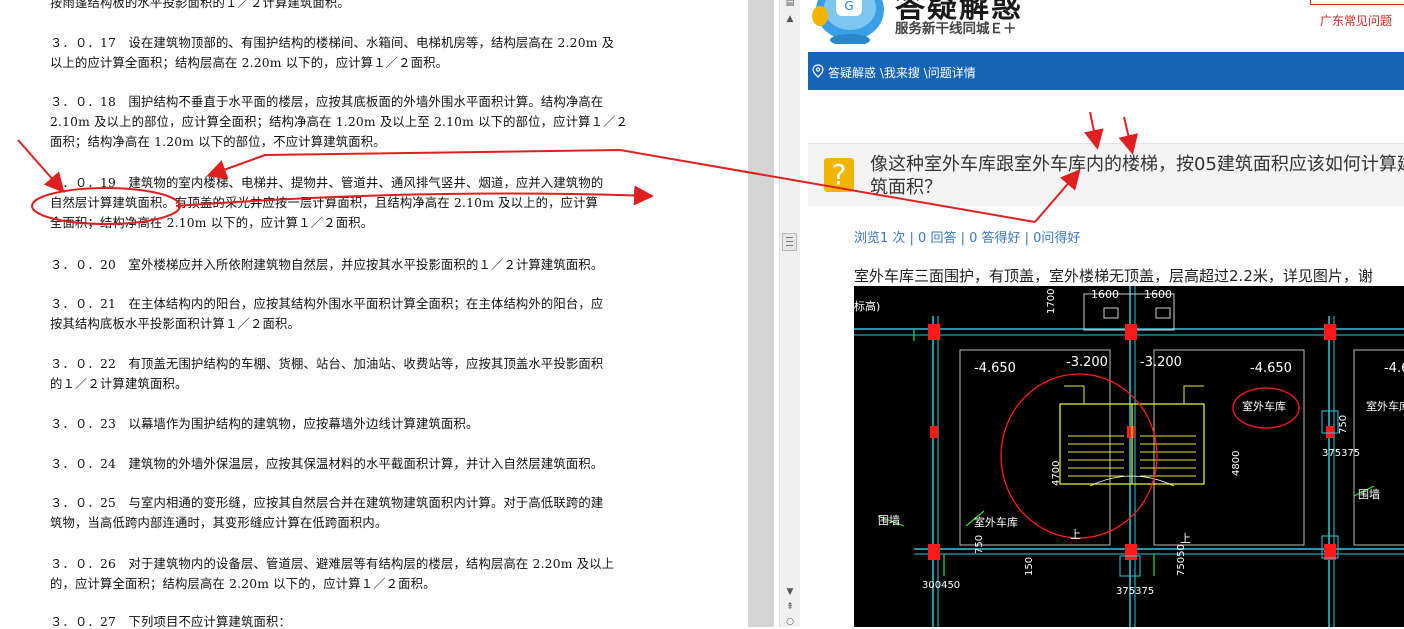  What do you see at coordinates (264, 424) in the screenshot?
I see `doc-paragraph-3-0-23: ３．０．23 以幕墙作为围护结构的建筑物，应按幕墙外边线计算建筑面积。` at bounding box center [264, 424].